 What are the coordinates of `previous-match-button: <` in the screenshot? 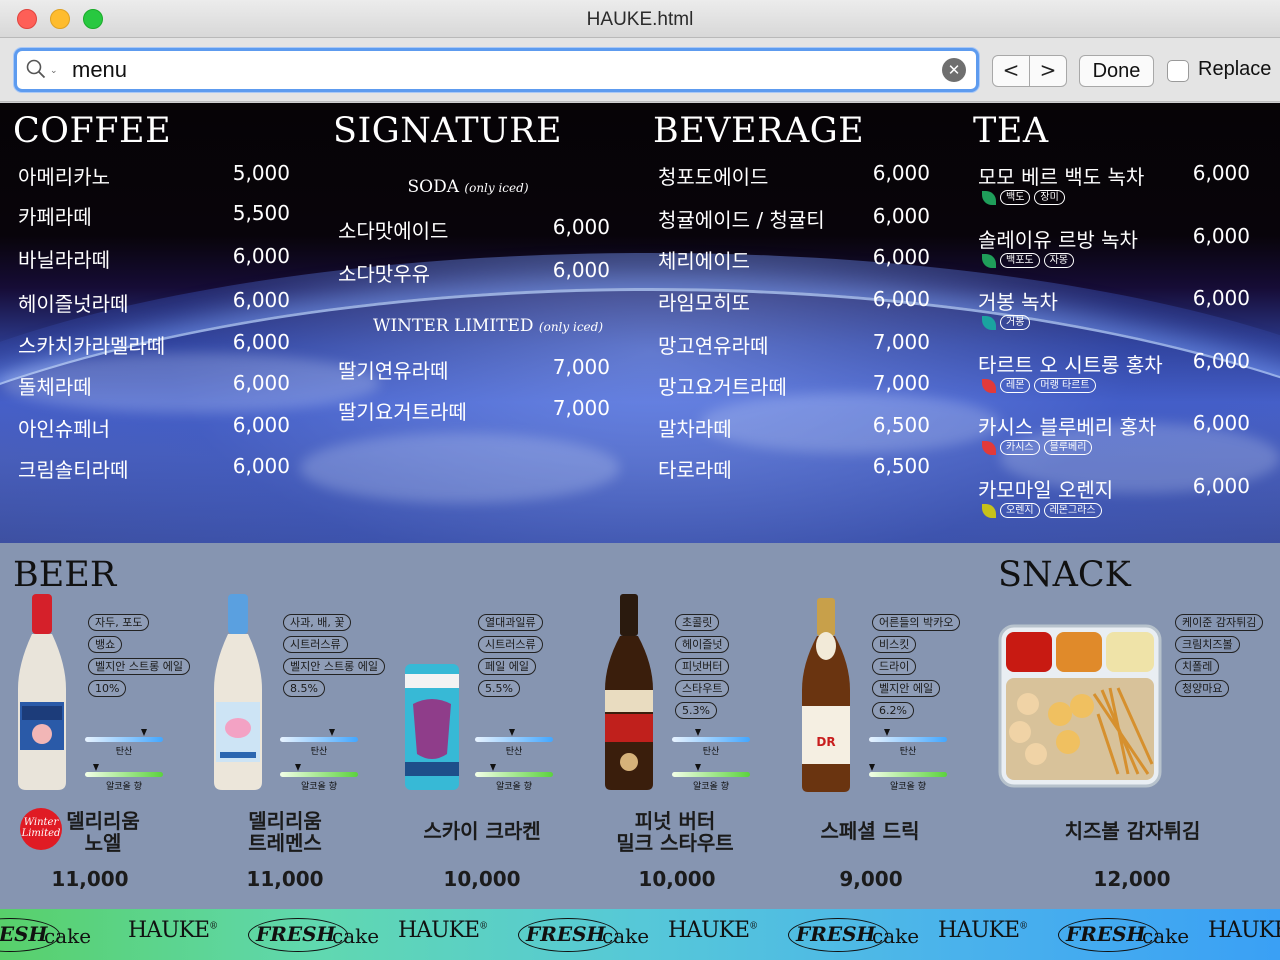 It's located at (1011, 71).